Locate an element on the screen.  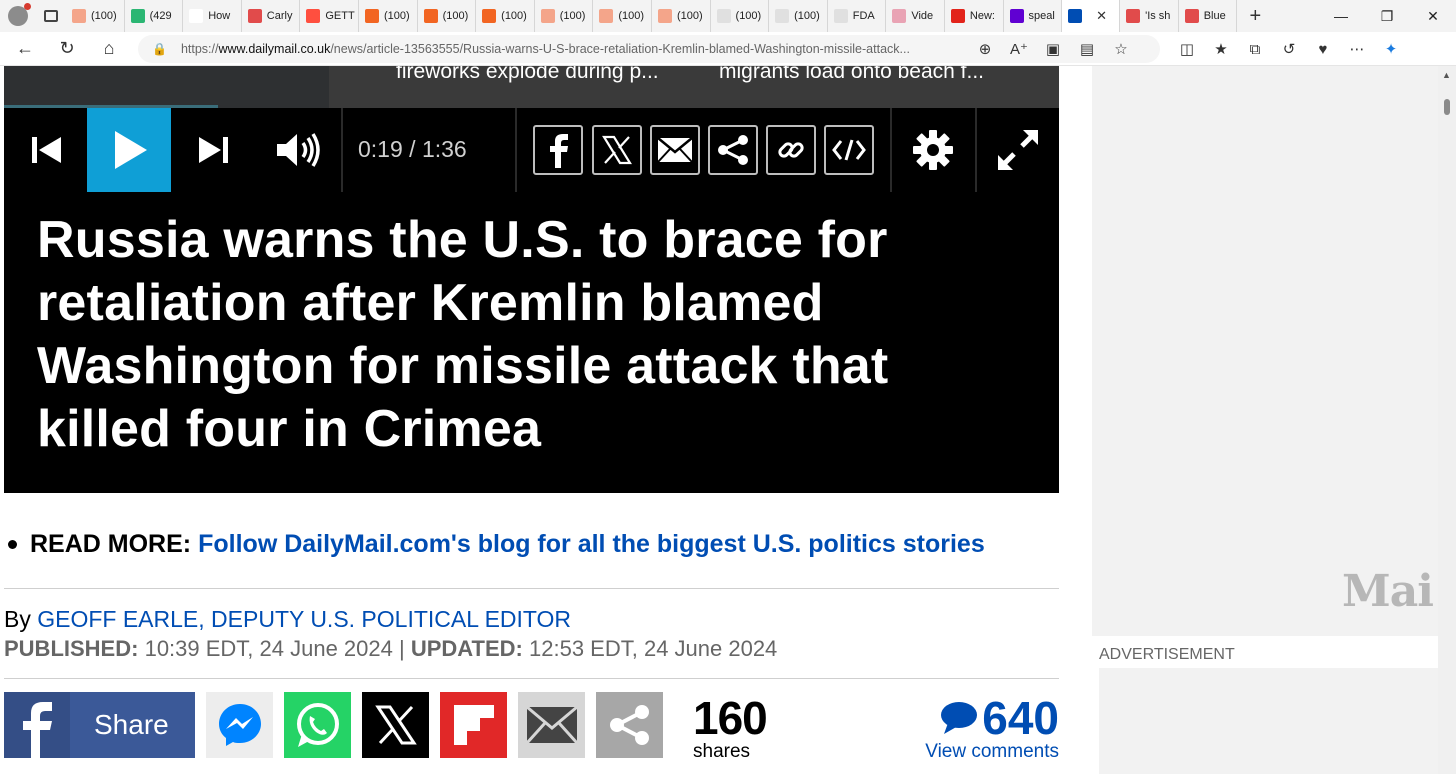
read-aloud-icon: A⁺ is located at coordinates (1019, 49).